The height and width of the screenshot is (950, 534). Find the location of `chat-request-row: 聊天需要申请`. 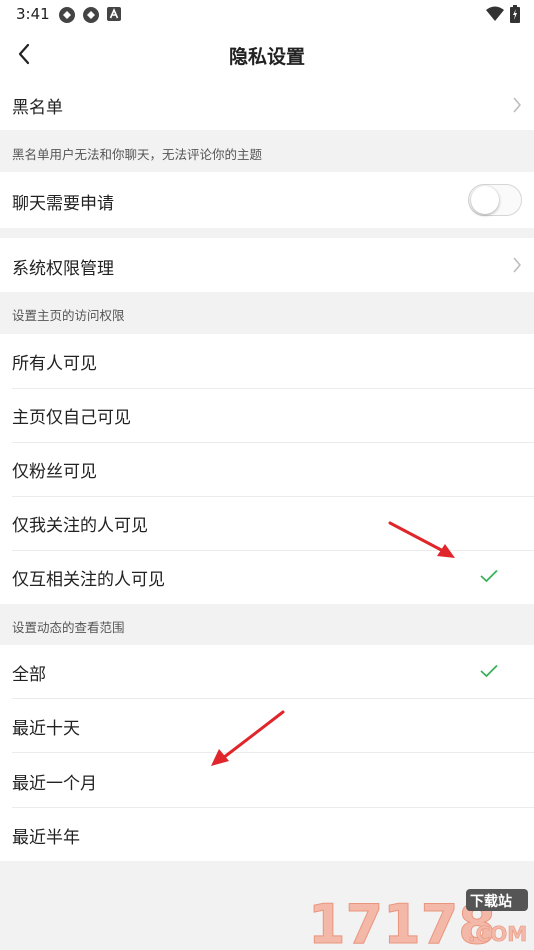

chat-request-row: 聊天需要申请 is located at coordinates (267, 200).